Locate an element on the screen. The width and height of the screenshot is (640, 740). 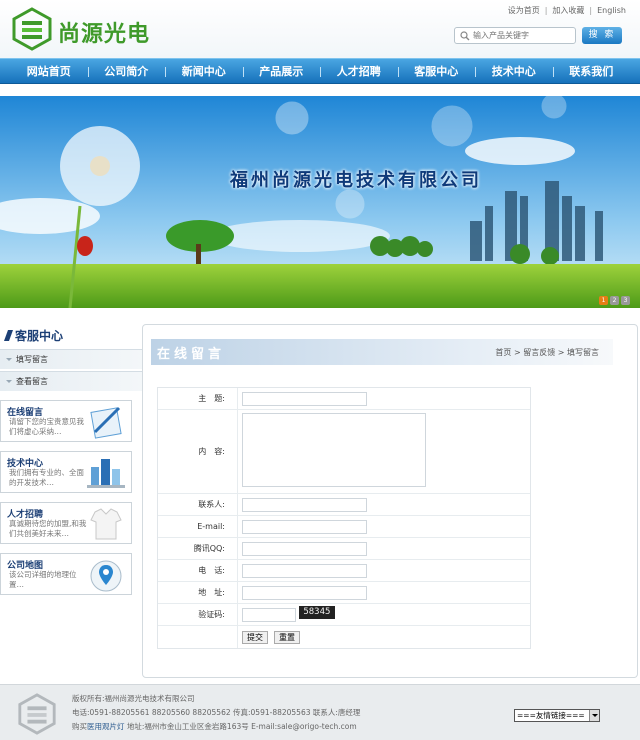
map-pin-icon is located at coordinates (106, 576).